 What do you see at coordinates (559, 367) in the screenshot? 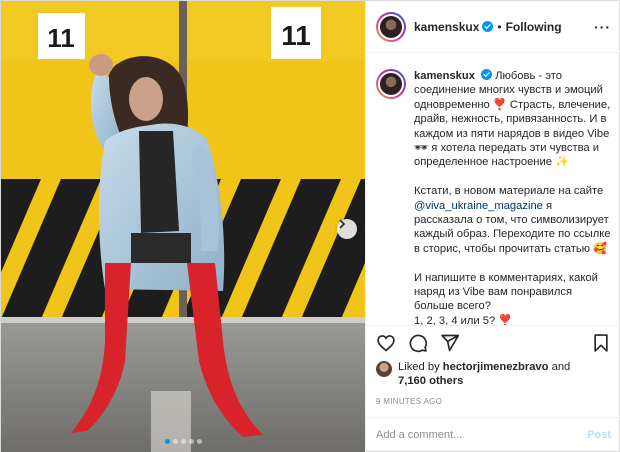
I see `likes-conjunction: and` at bounding box center [559, 367].